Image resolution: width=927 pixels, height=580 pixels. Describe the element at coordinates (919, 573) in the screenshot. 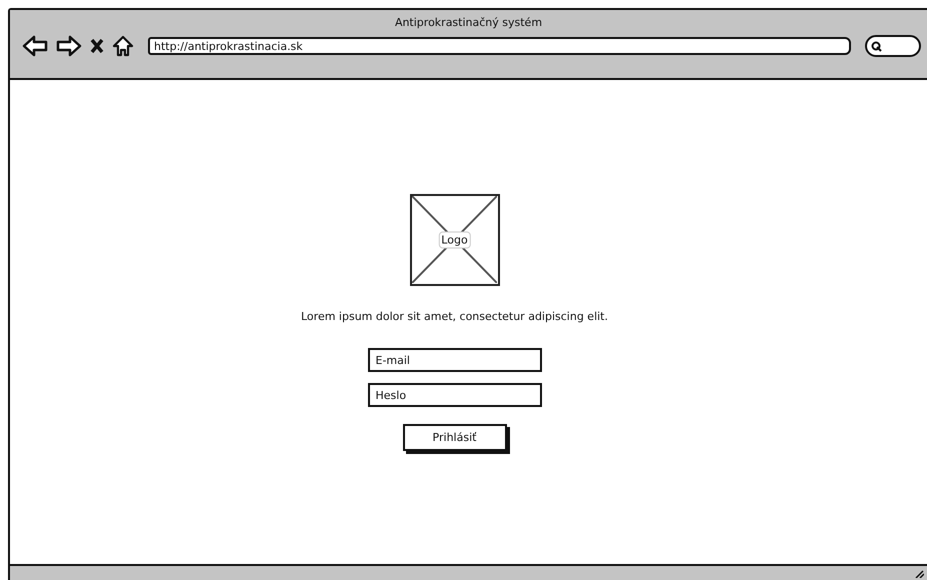

I see `resize-grip-icon` at that location.